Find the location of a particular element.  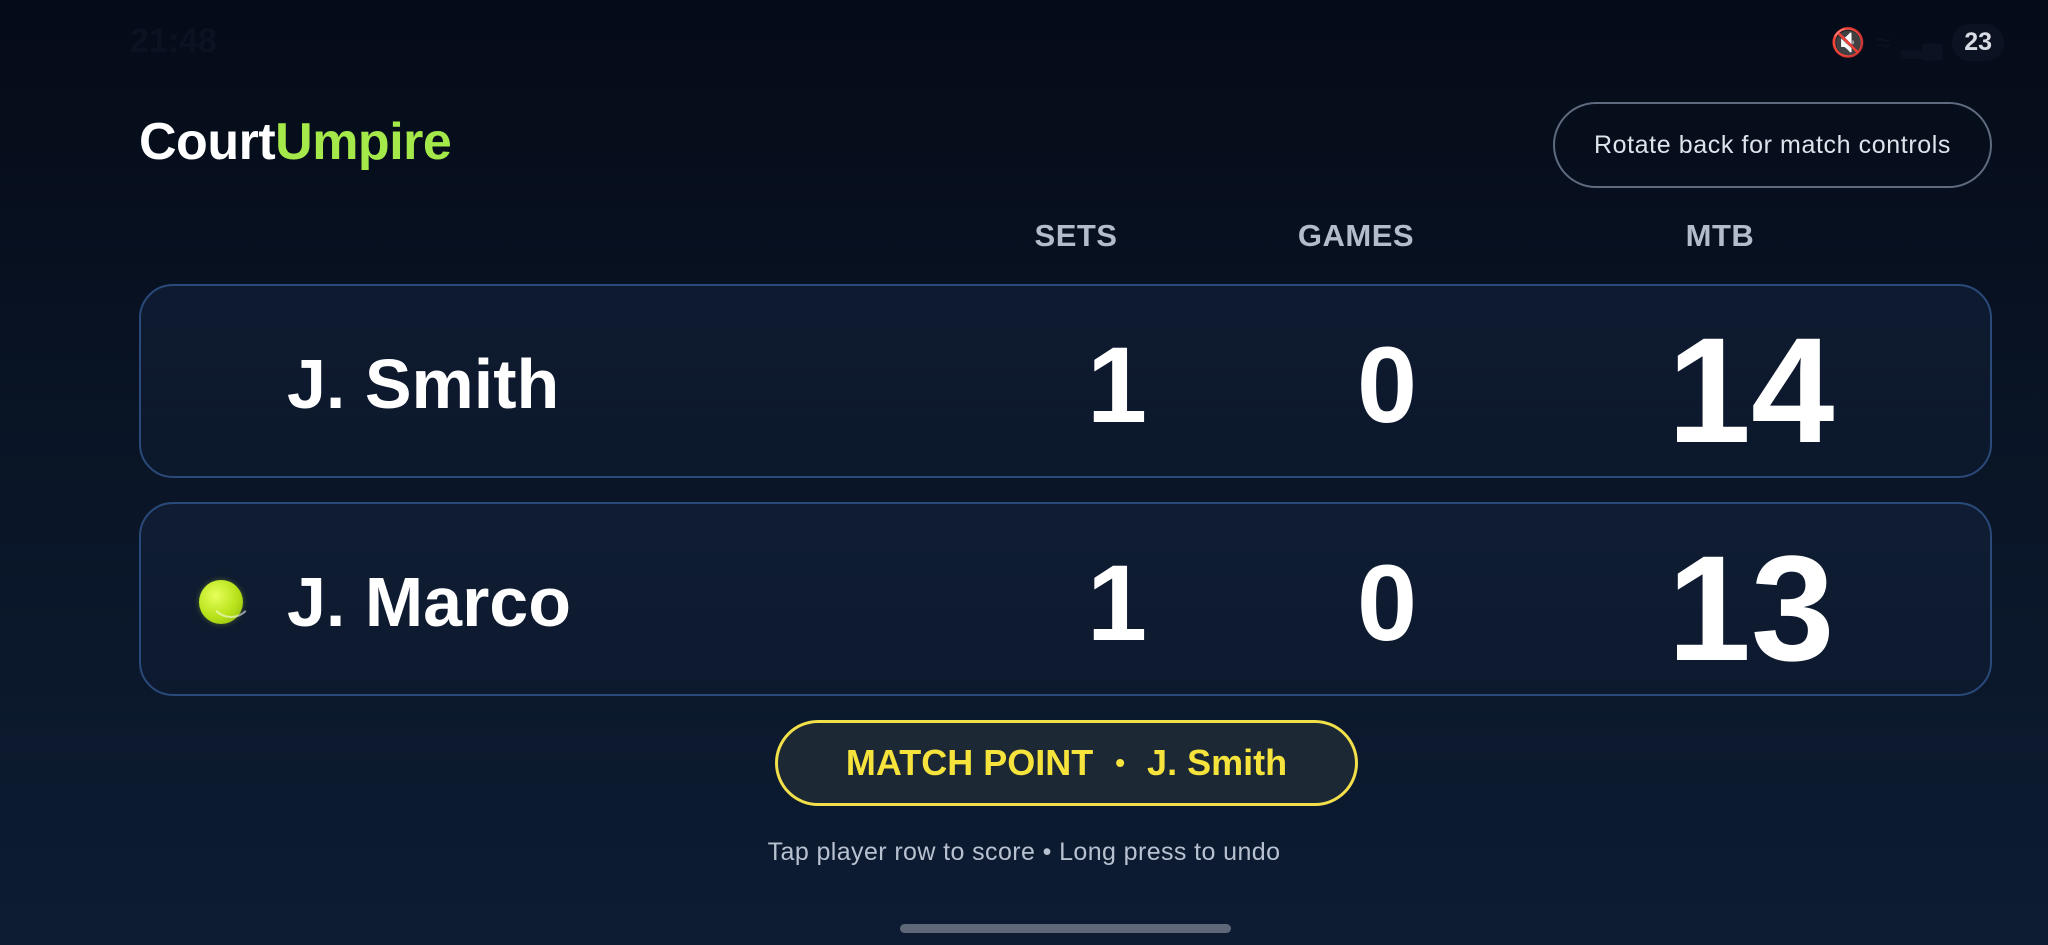

signal-icon: ▂▄ is located at coordinates (1921, 42).